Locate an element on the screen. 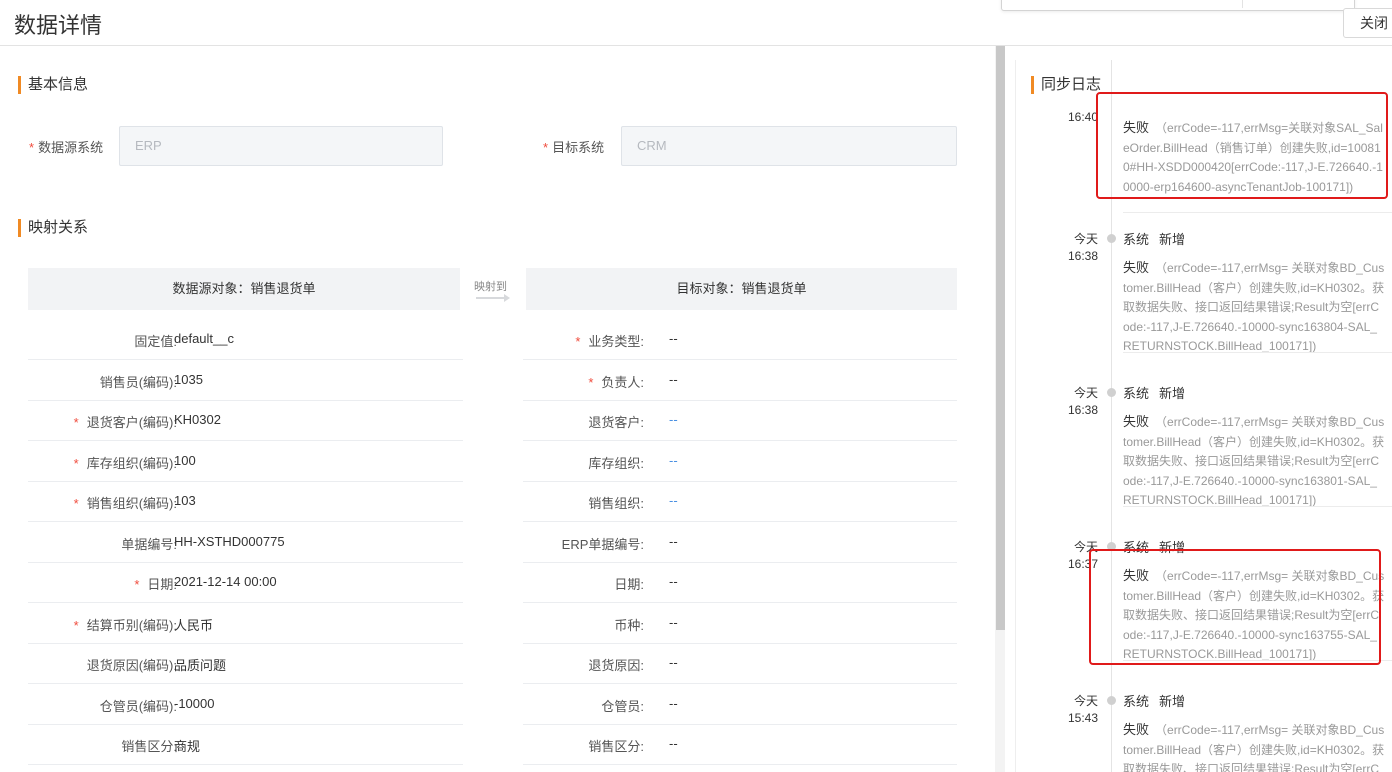 Image resolution: width=1392 pixels, height=772 pixels. source-field-value: 1035 is located at coordinates (188, 379).